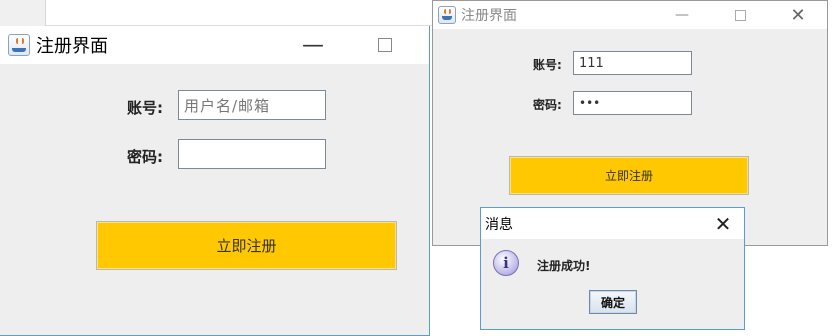 Image resolution: width=836 pixels, height=336 pixels. Describe the element at coordinates (612, 223) in the screenshot. I see `dialog-titlebar: 消息 ✕` at that location.